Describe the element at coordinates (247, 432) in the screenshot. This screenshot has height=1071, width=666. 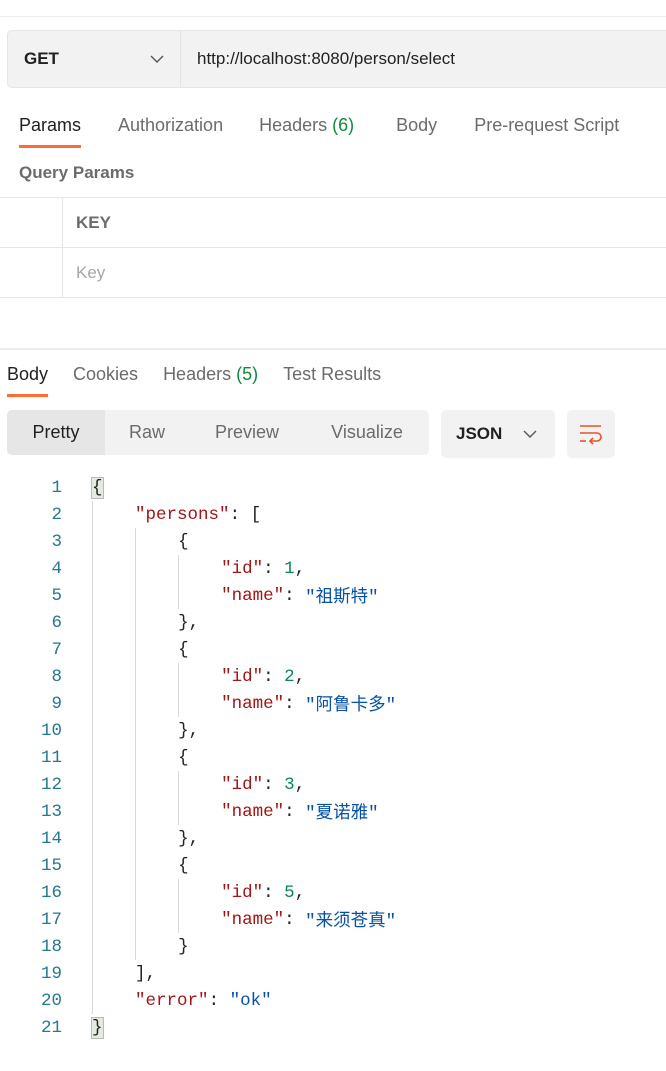
I see `view-preview: Preview` at that location.